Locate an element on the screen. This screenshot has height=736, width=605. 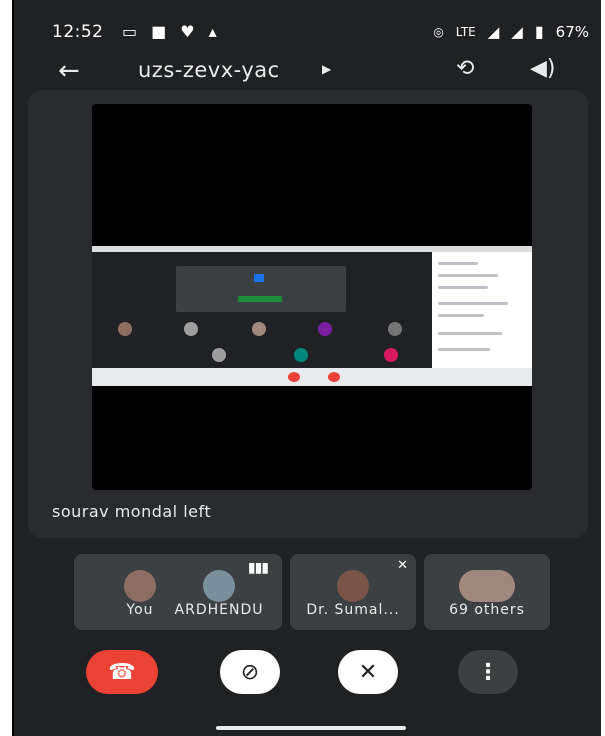
top-bar: ← uzs-zevx-yac ▶ ⟲ ◀) is located at coordinates (307, 72).